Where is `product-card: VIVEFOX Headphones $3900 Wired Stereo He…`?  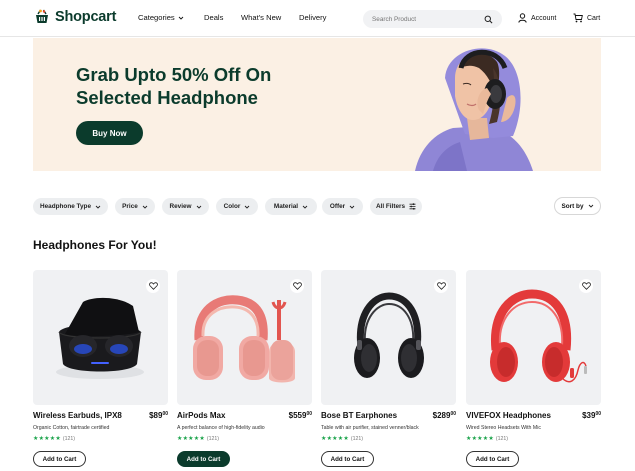
product-card: VIVEFOX Headphones $3900 Wired Stereo He… is located at coordinates (533, 368).